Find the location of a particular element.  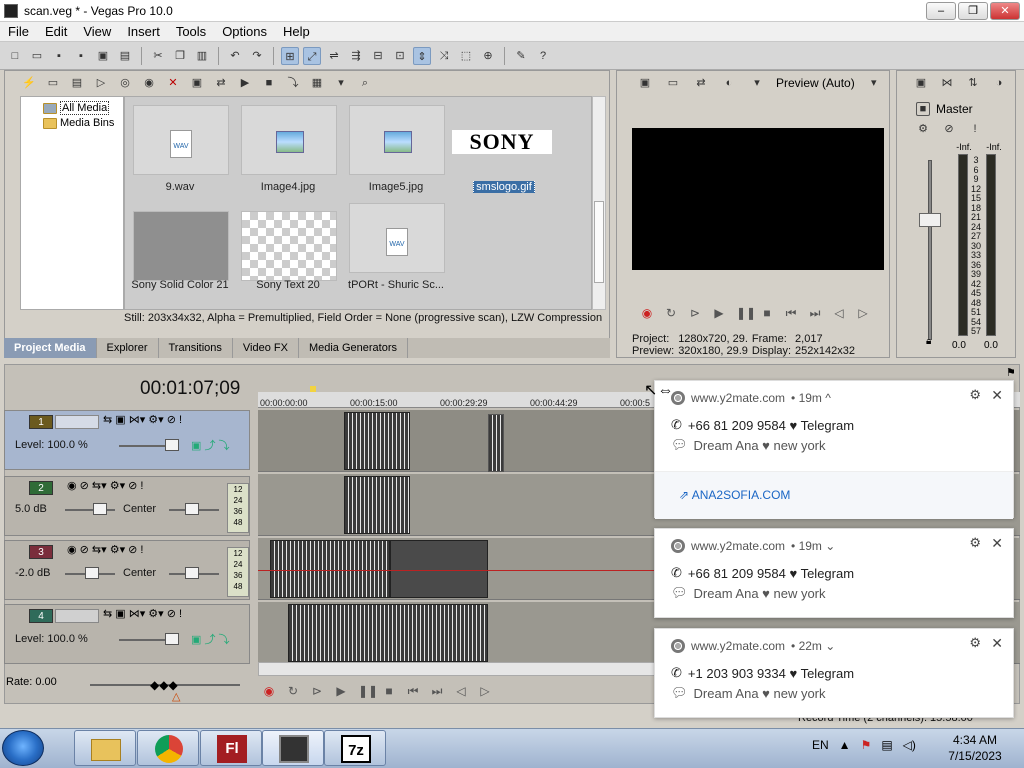

selection-tool-icon: ⬚ is located at coordinates (466, 56).